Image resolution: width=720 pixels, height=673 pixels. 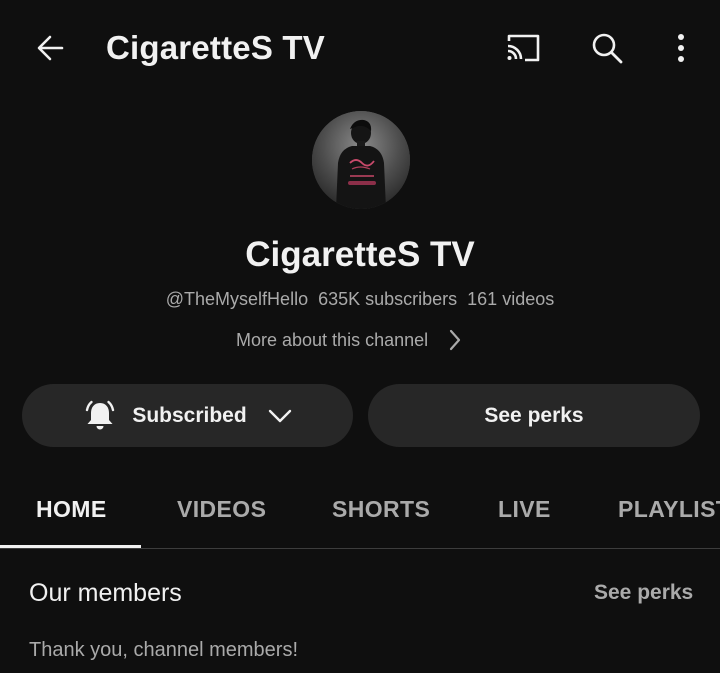 I want to click on cast-button, so click(x=523, y=48).